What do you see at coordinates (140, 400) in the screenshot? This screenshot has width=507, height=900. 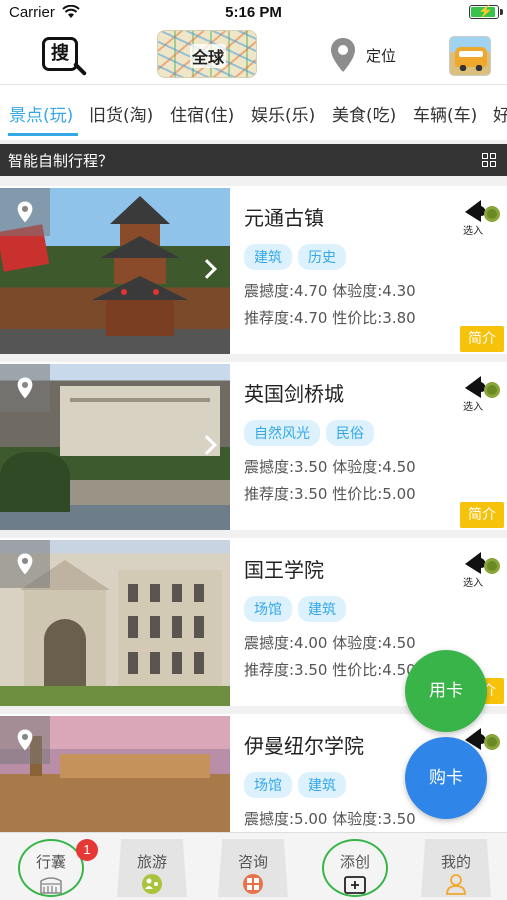 I see `building-detail` at bounding box center [140, 400].